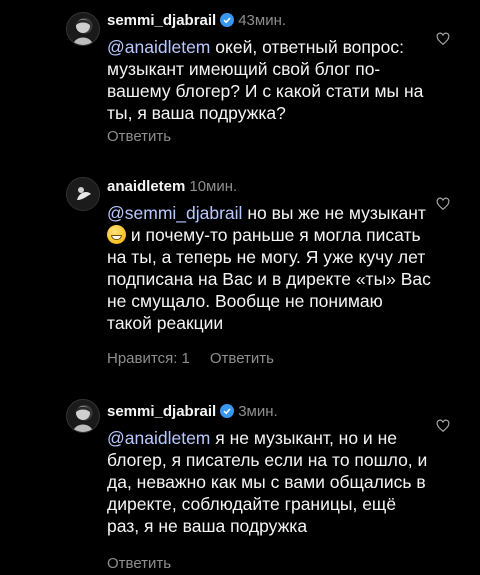  I want to click on comment-actions: Нравится: 1 Ответить, so click(190, 358).